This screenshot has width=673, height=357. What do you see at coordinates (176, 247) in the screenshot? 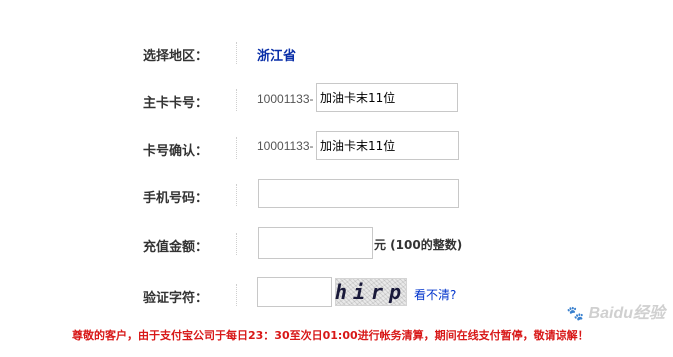
I see `amount-label: 充值金额：` at bounding box center [176, 247].